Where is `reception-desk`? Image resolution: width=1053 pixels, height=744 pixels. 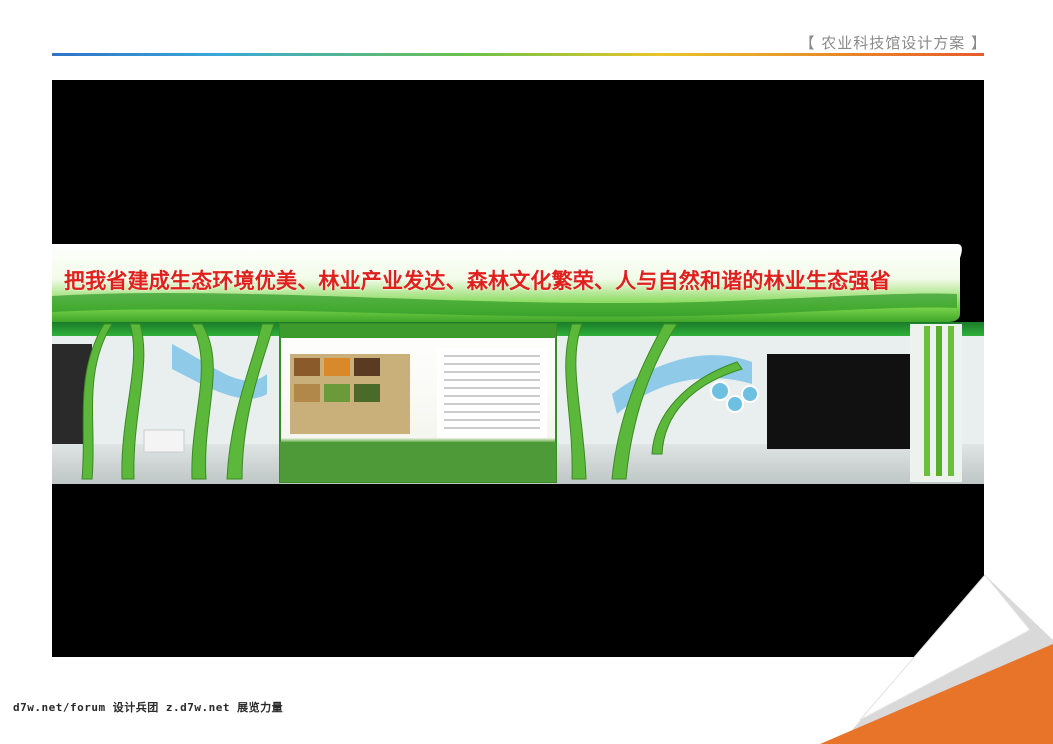
reception-desk is located at coordinates (164, 441).